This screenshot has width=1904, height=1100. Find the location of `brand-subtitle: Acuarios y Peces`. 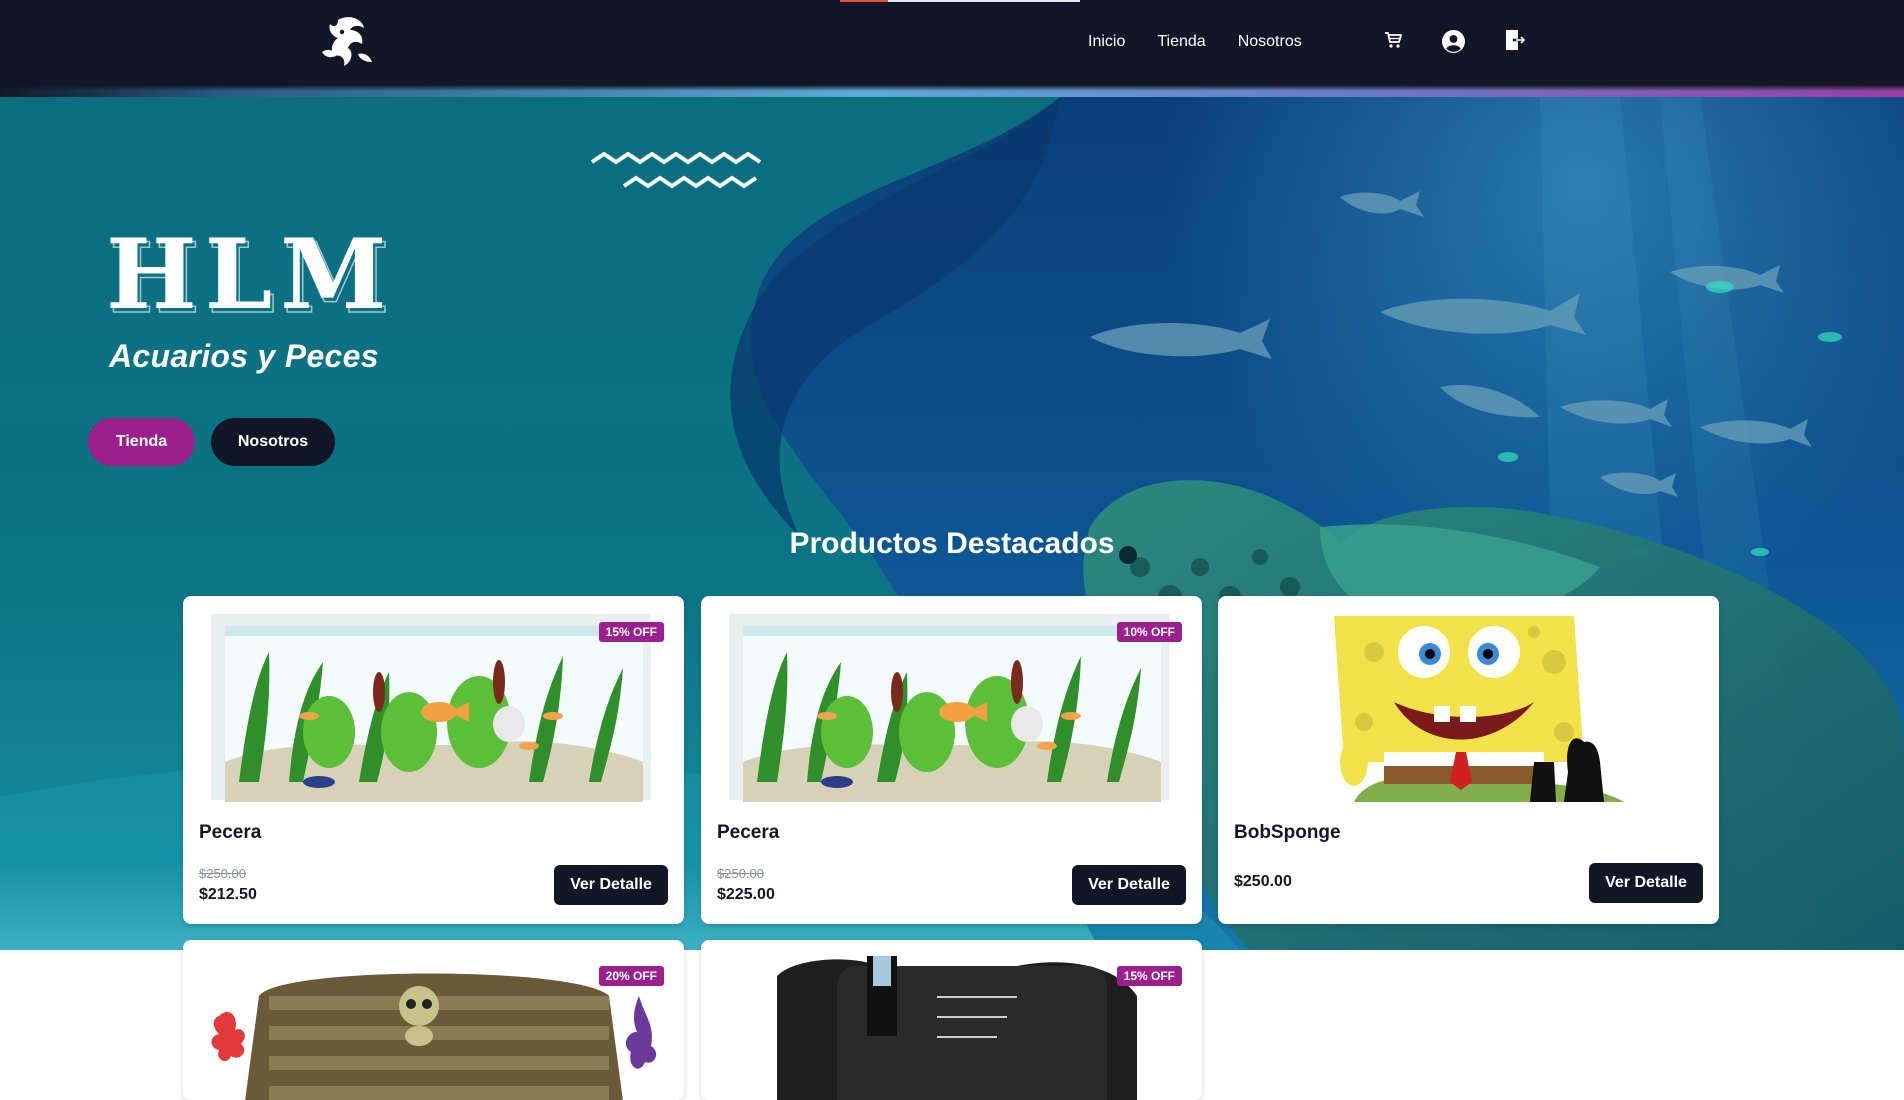

brand-subtitle: Acuarios y Peces is located at coordinates (244, 356).